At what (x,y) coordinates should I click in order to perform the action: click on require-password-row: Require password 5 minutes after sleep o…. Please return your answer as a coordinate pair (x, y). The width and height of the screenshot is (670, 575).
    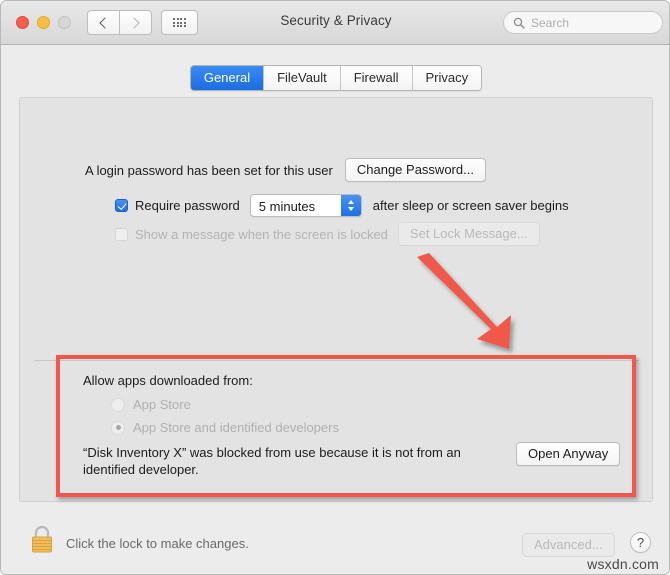
    Looking at the image, I should click on (342, 205).